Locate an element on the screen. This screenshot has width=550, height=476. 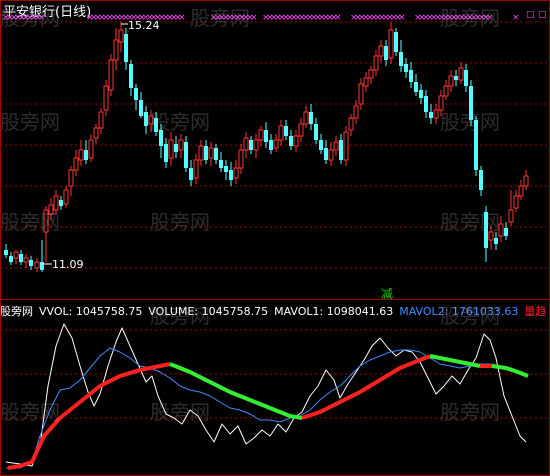
low-price-label: 11.09 is located at coordinates (68, 264).